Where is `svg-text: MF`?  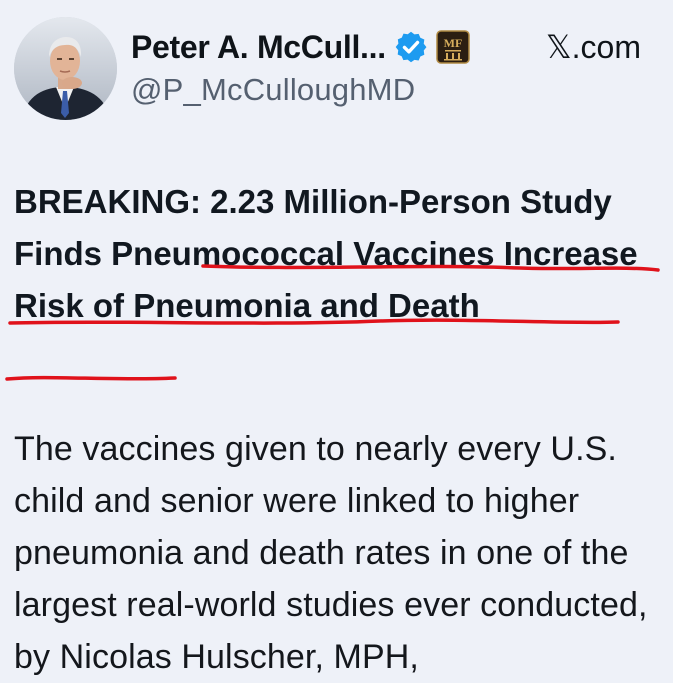
svg-text: MF is located at coordinates (452, 43).